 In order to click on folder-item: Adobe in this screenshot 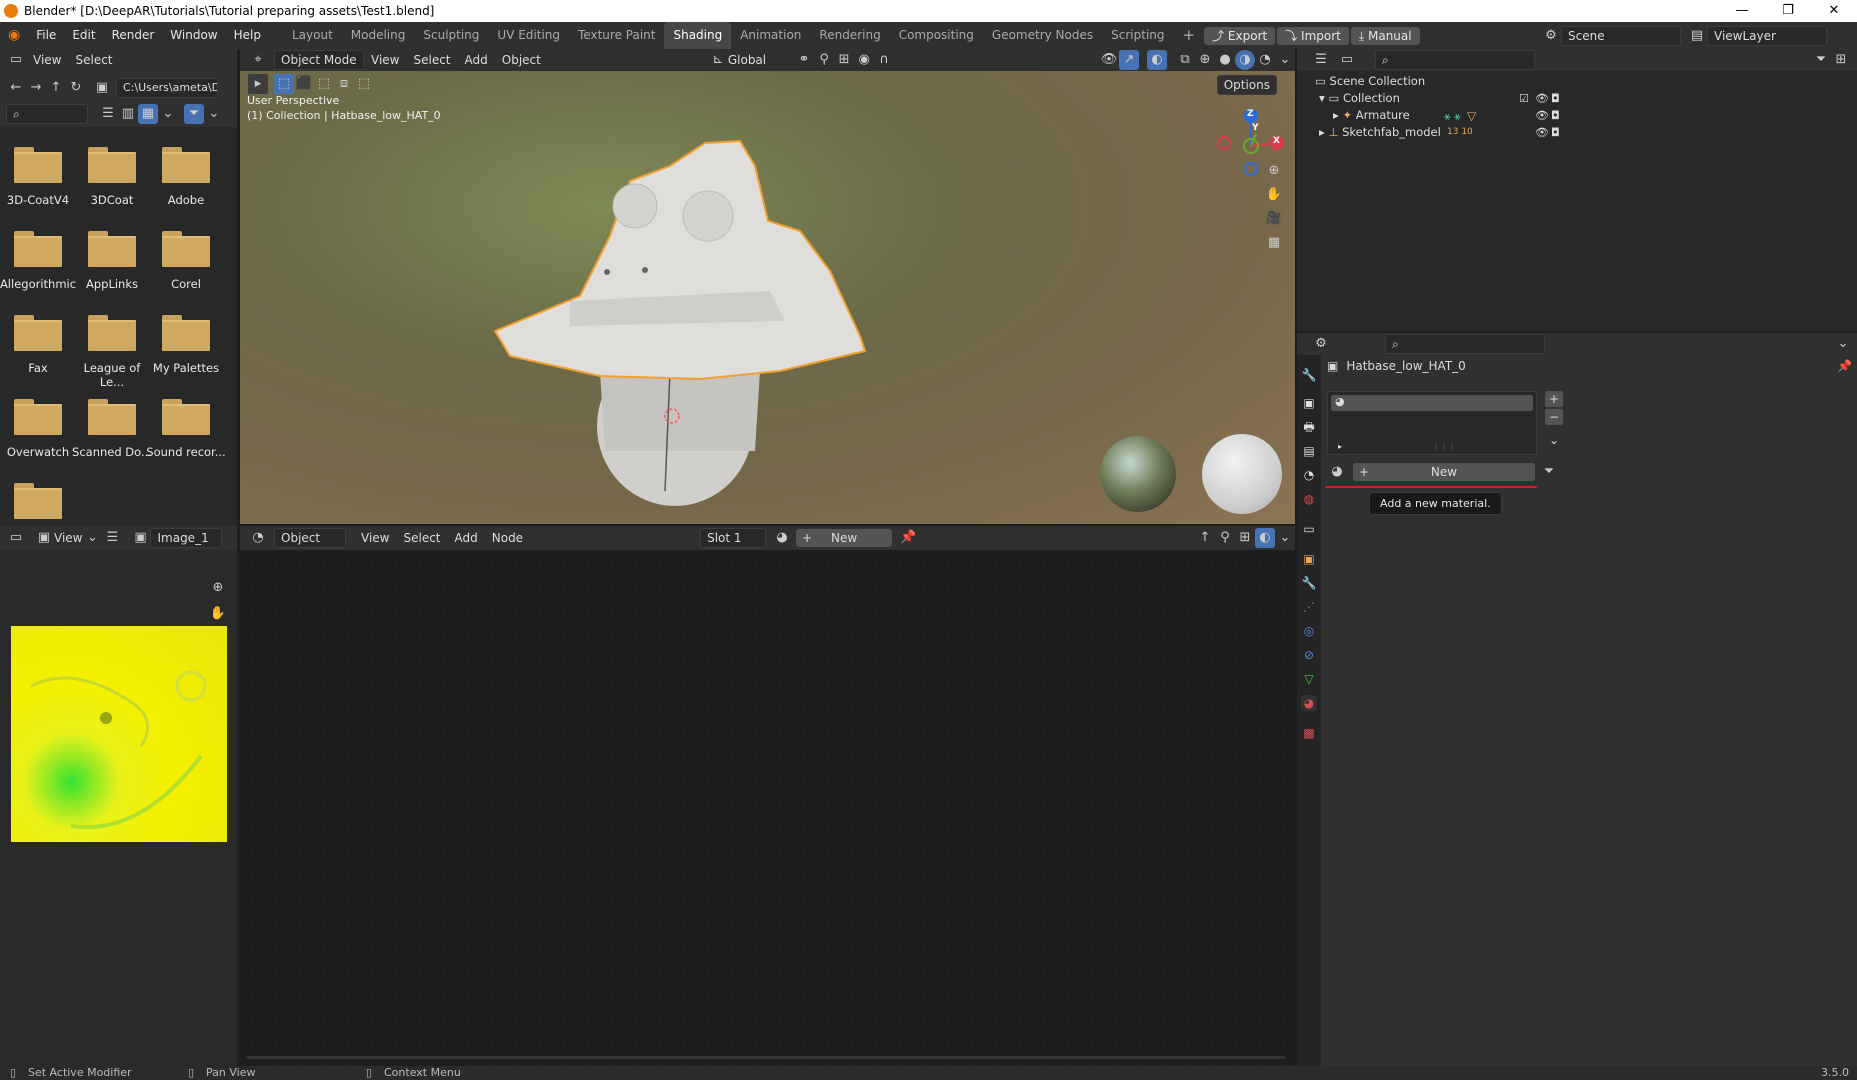, I will do `click(186, 177)`.